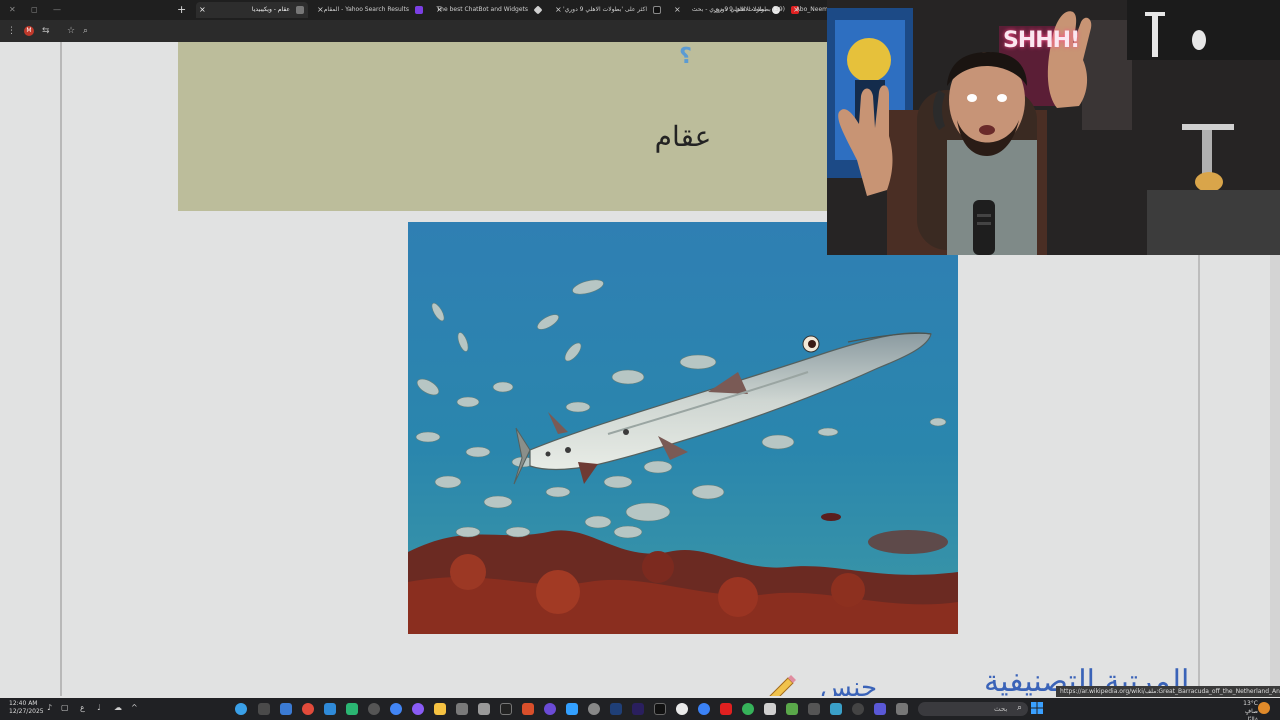 The height and width of the screenshot is (720, 1280). I want to click on clock: 12:40 AM 12/27/2025, so click(26, 708).